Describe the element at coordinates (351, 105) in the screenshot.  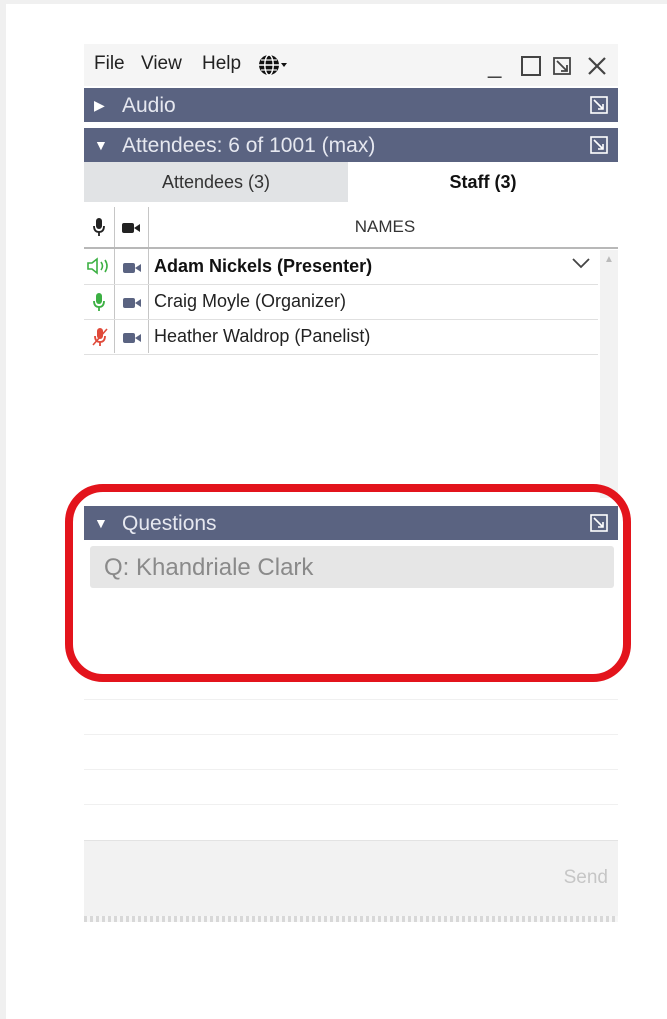
I see `audio-section-header: ▶ Audio` at that location.